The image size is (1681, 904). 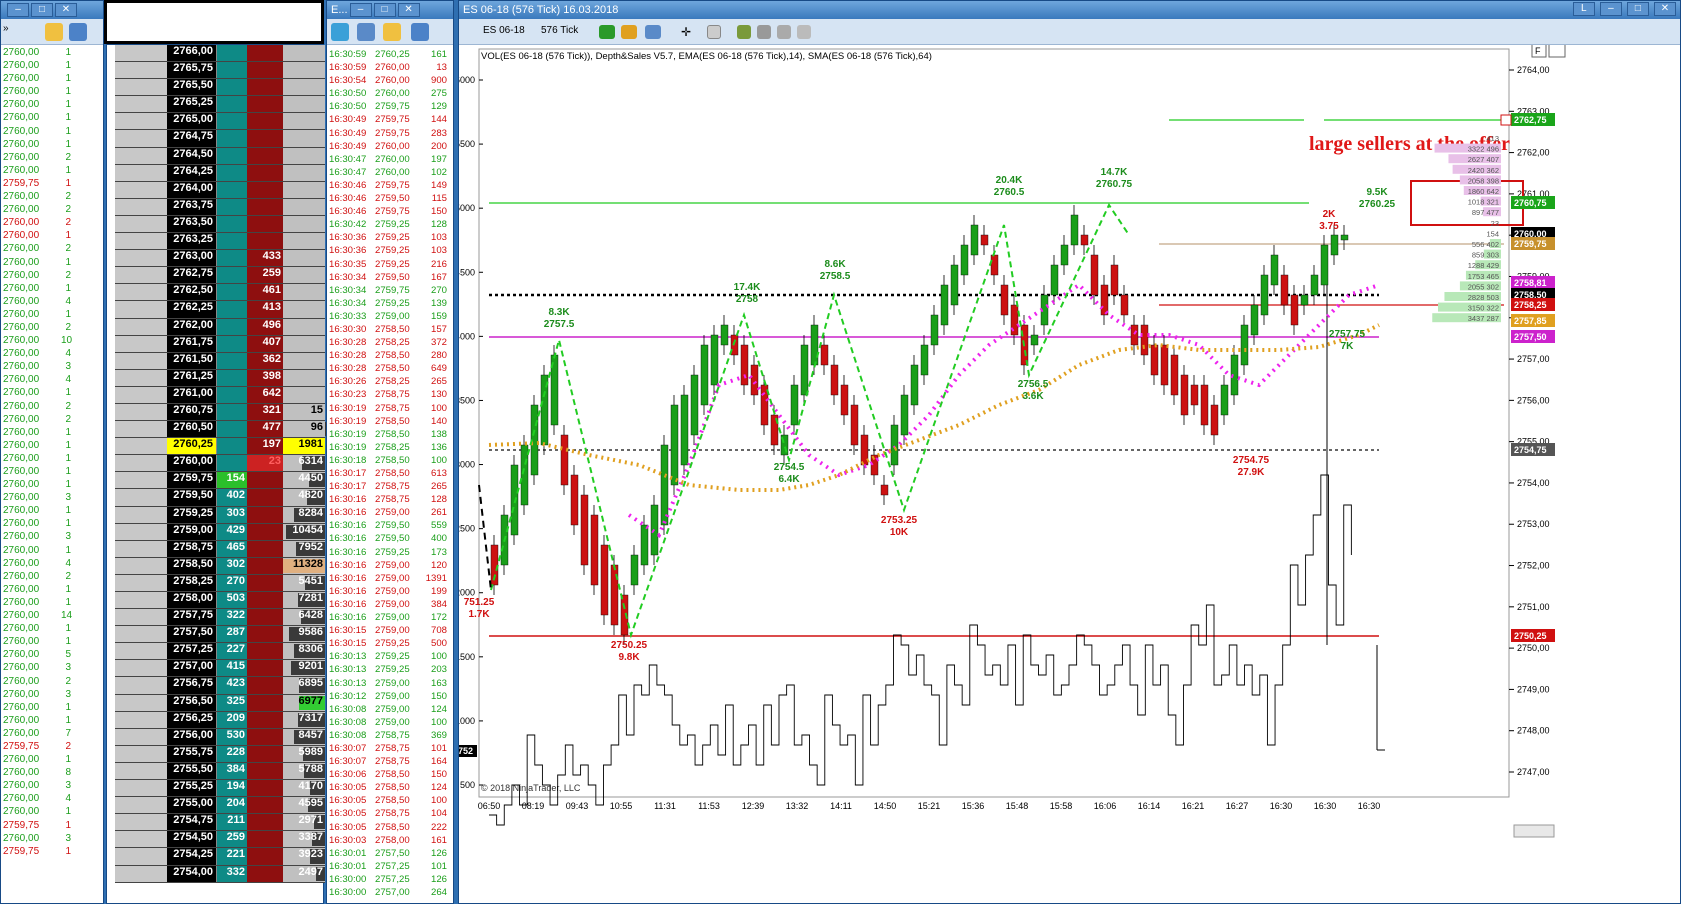 What do you see at coordinates (220, 703) in the screenshot?
I see `ladder-row: 2756,50 325 6977` at bounding box center [220, 703].